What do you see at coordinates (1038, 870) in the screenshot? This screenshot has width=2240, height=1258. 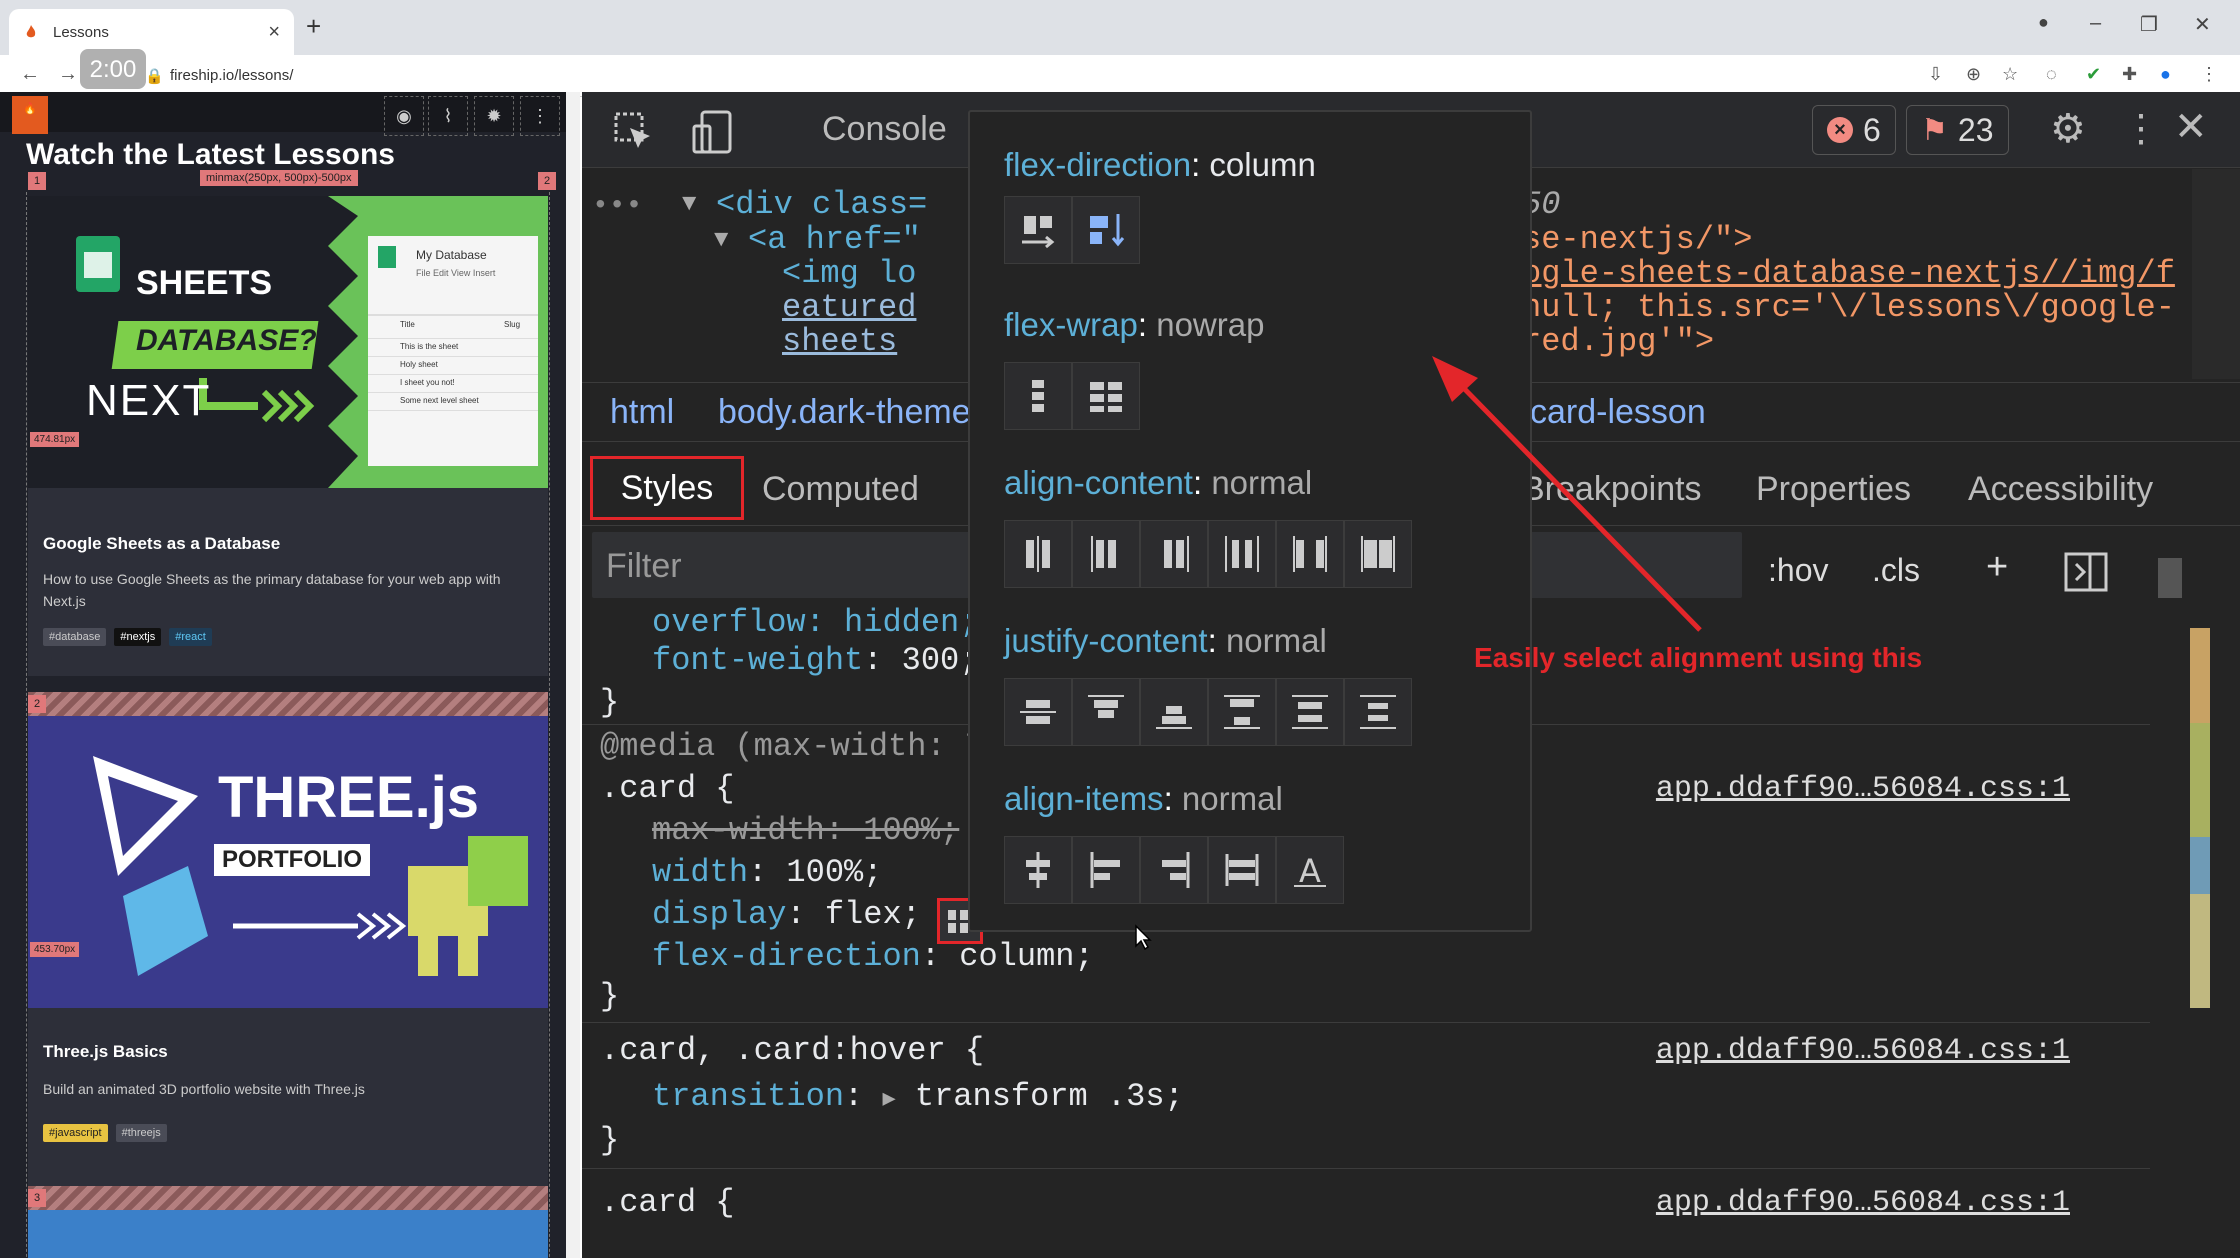 I see `align-items-center-icon` at bounding box center [1038, 870].